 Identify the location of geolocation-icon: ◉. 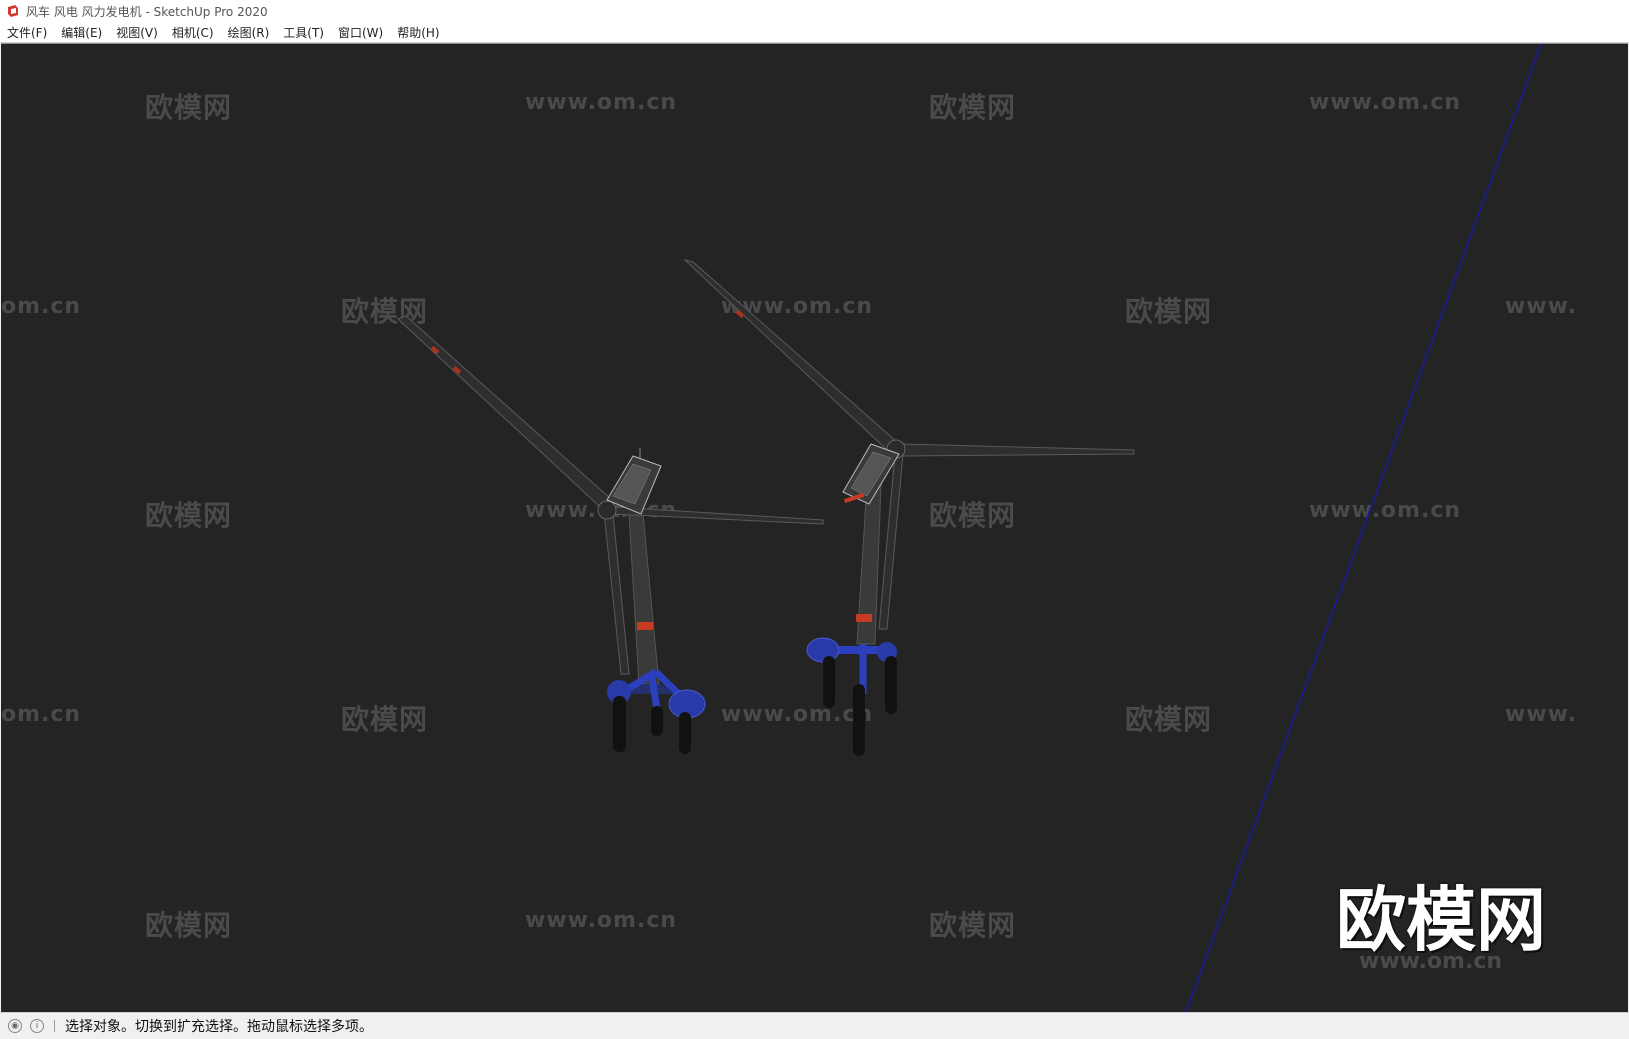
(15, 1026).